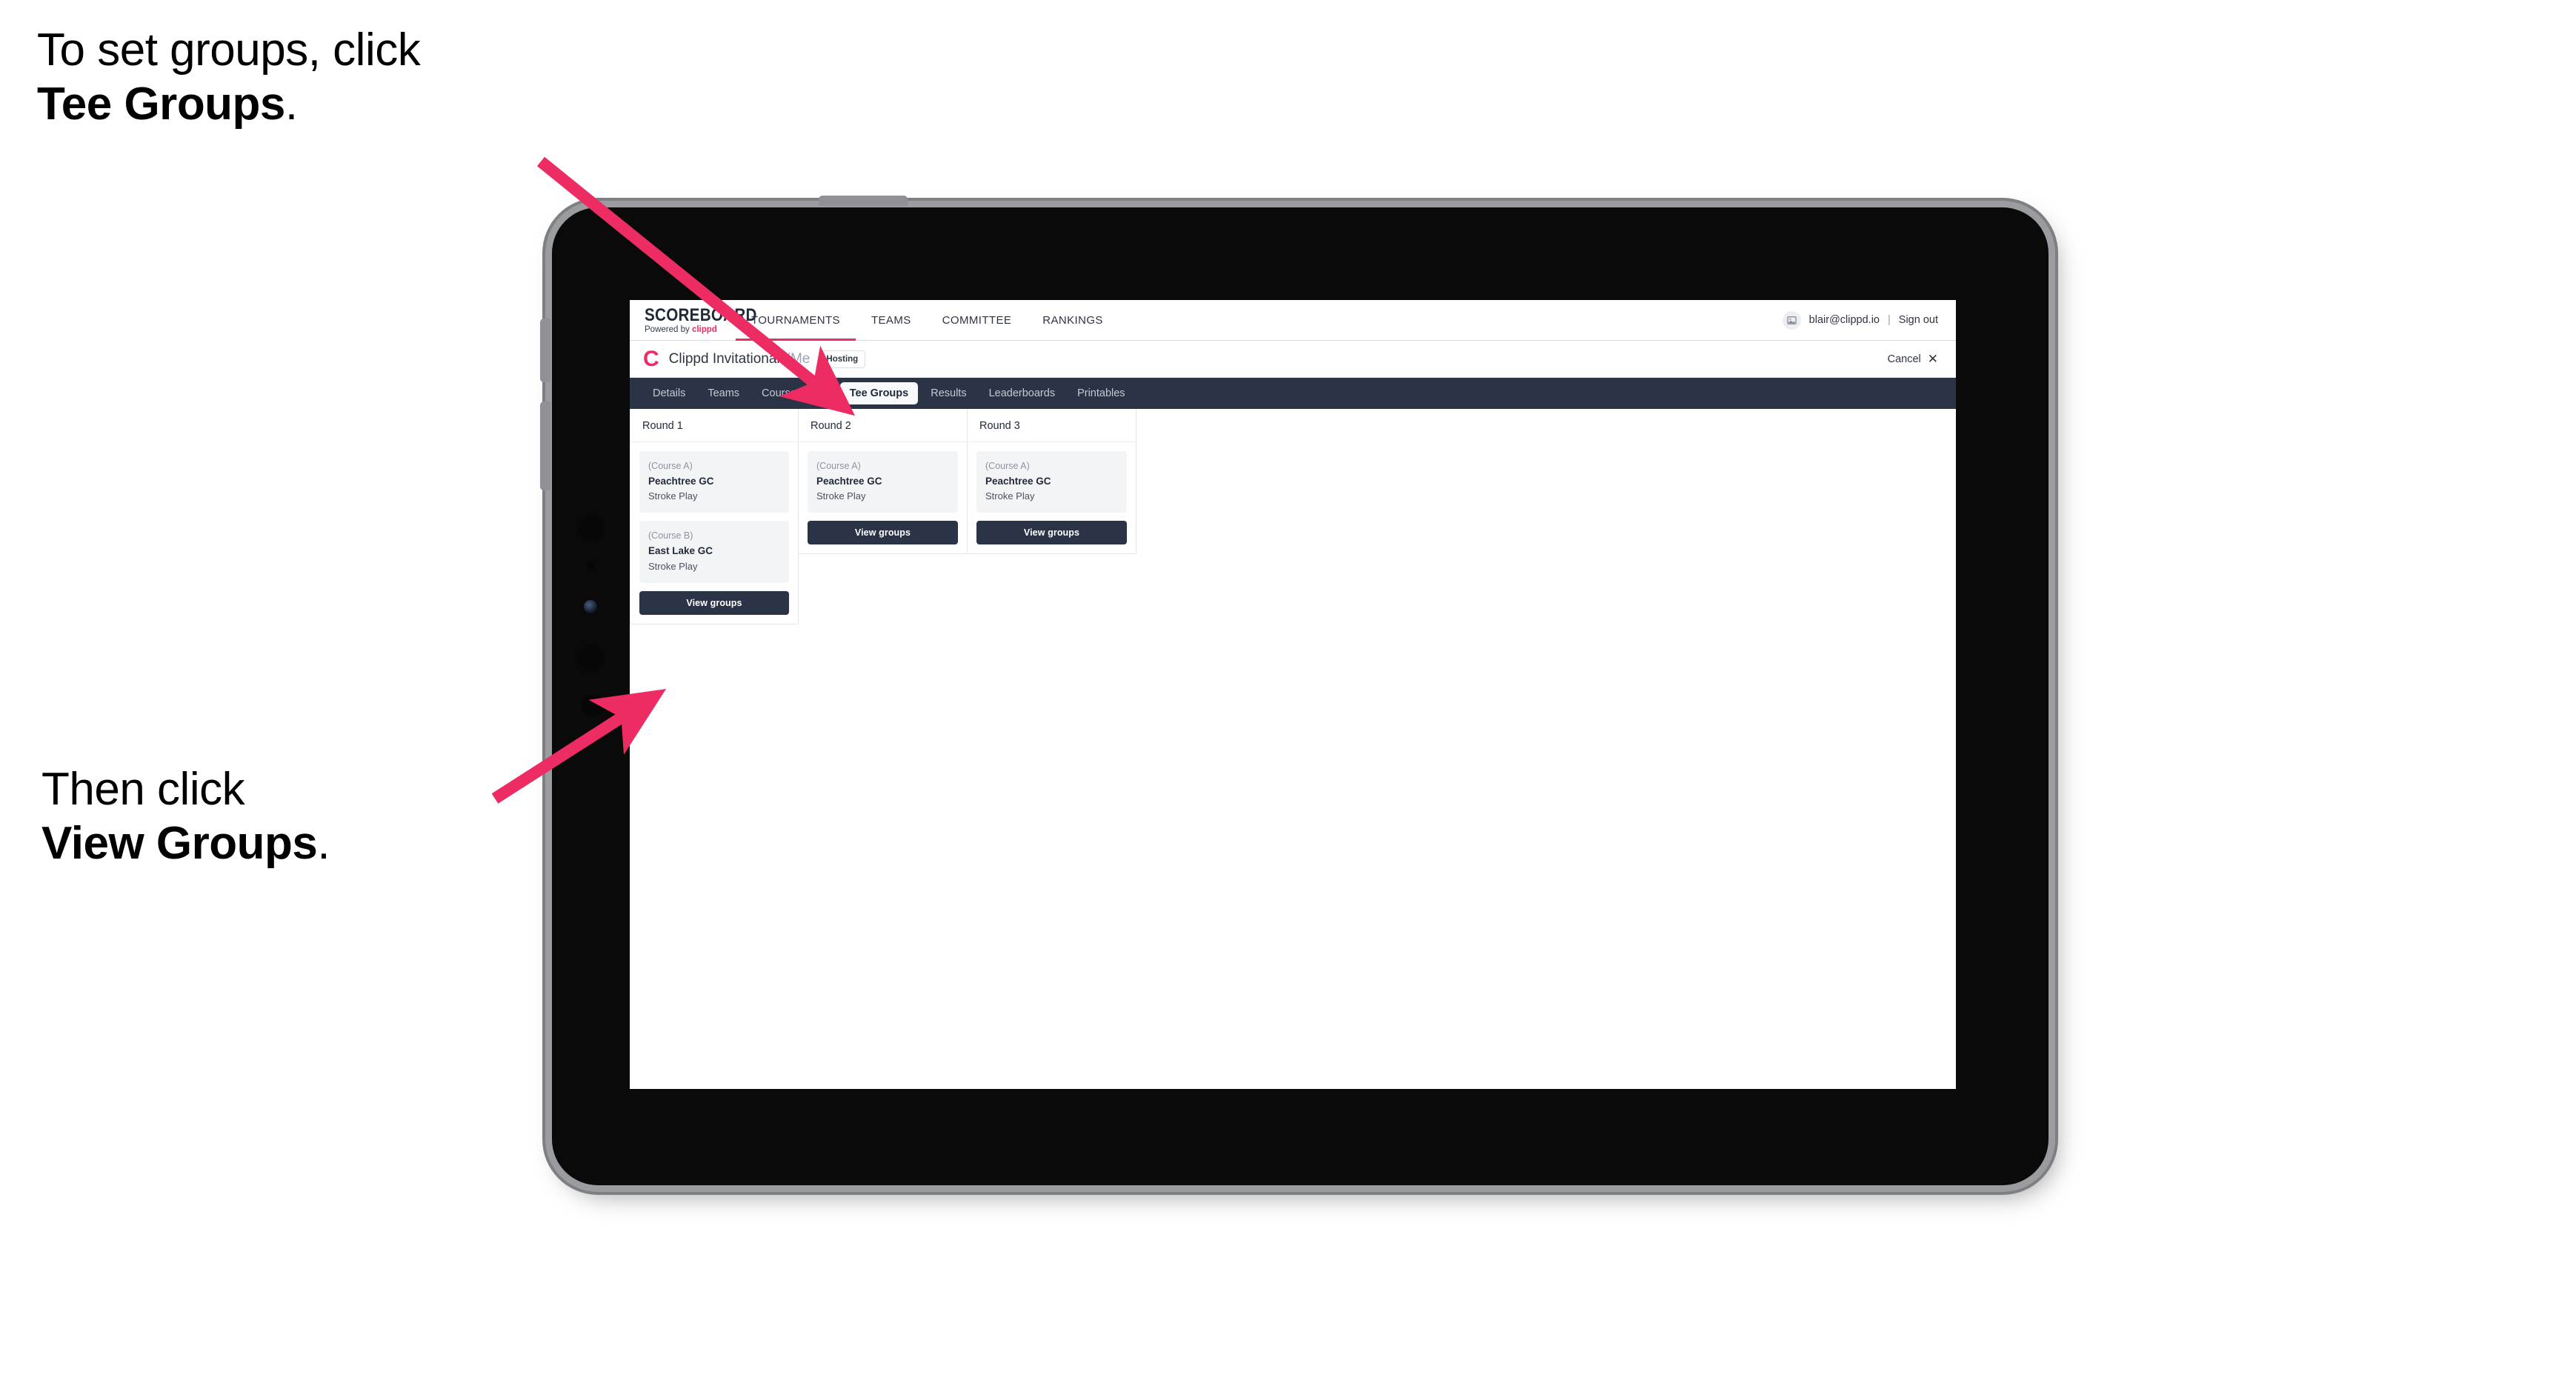 The image size is (2576, 1386). I want to click on view-groups-button-round-3: View groups, so click(1051, 533).